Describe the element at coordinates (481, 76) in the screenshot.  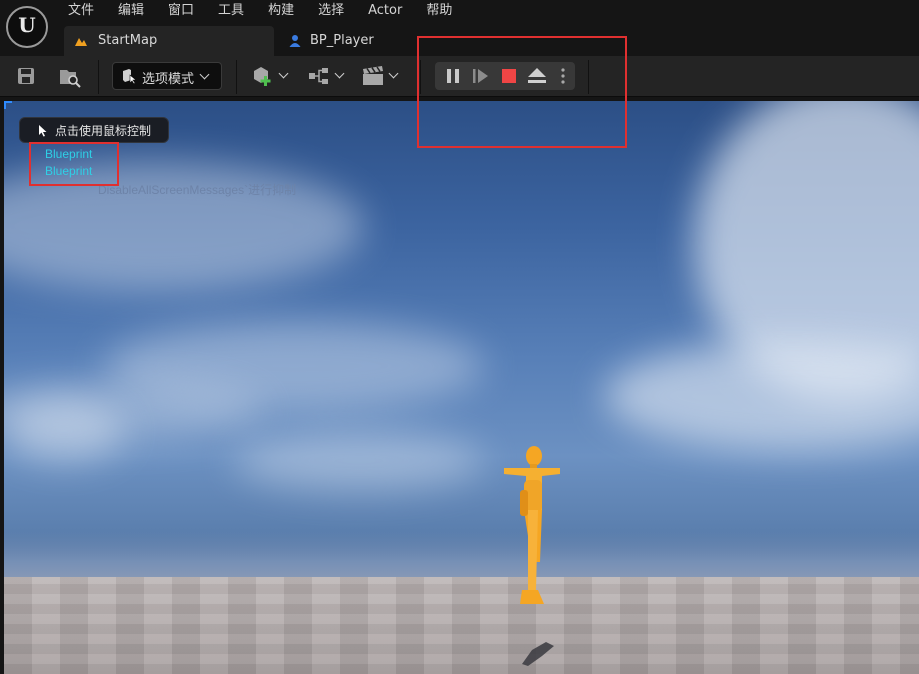
I see `step-frame-icon` at that location.